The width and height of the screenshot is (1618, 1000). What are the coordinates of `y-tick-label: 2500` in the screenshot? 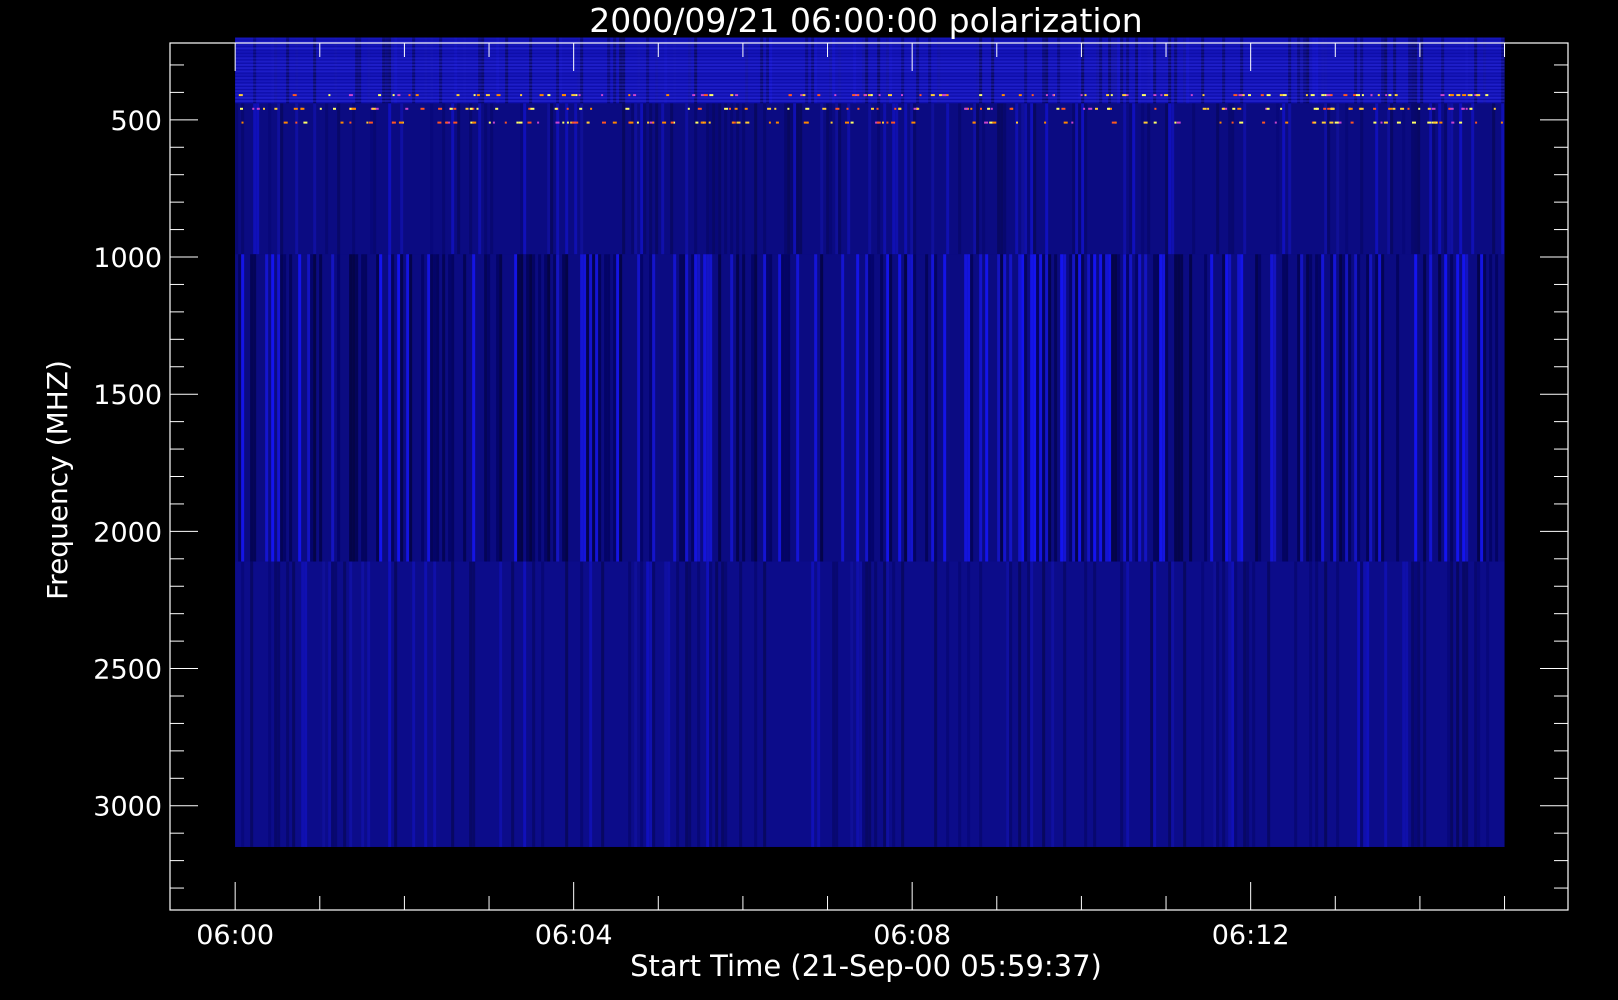 It's located at (127, 670).